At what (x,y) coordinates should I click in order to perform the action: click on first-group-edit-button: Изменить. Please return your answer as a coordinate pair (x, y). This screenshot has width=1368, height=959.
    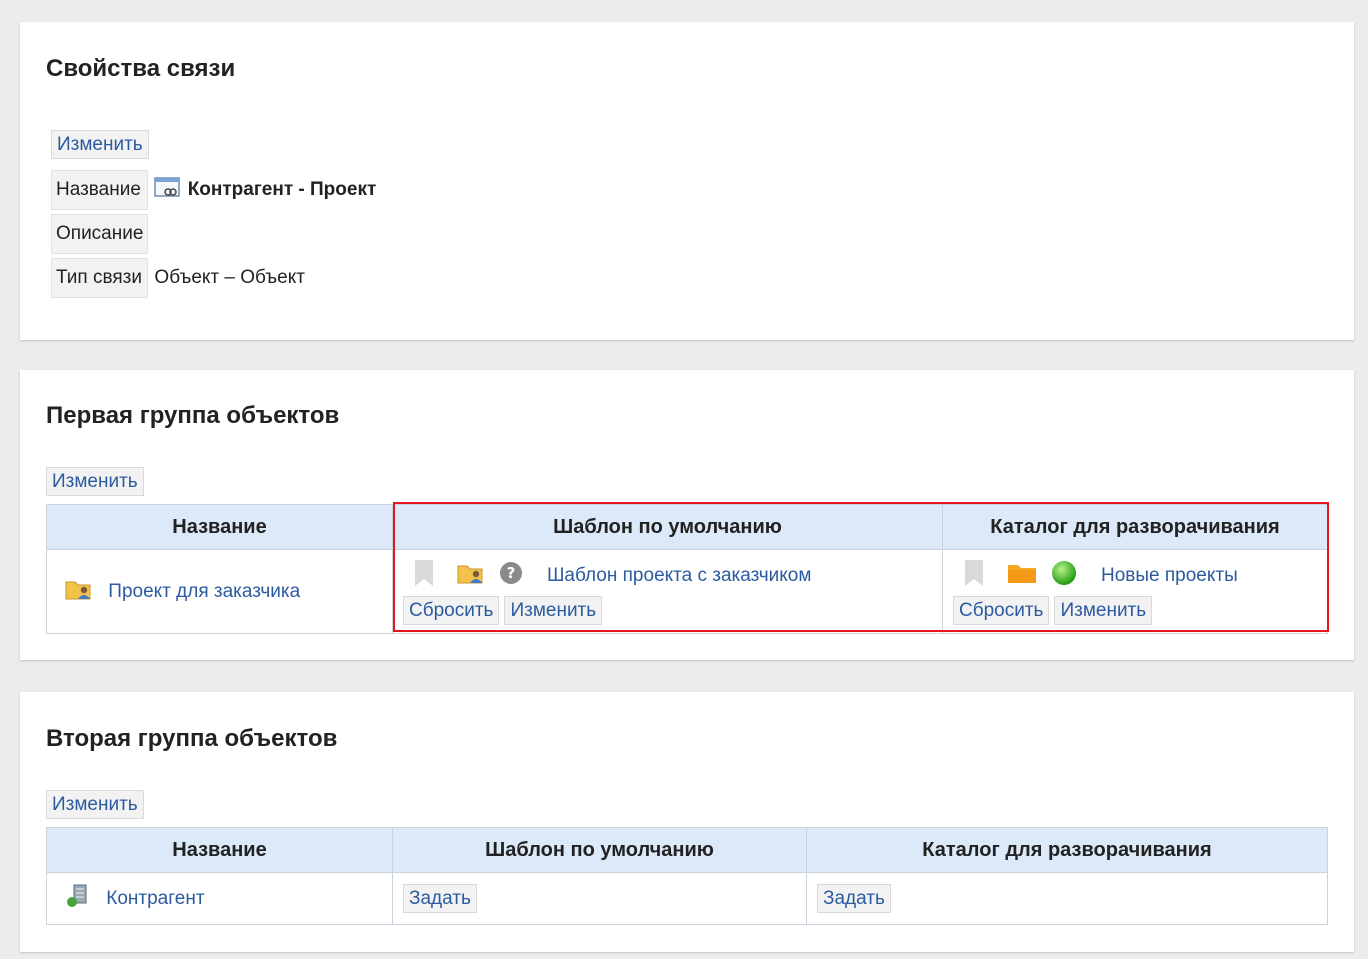
    Looking at the image, I should click on (95, 481).